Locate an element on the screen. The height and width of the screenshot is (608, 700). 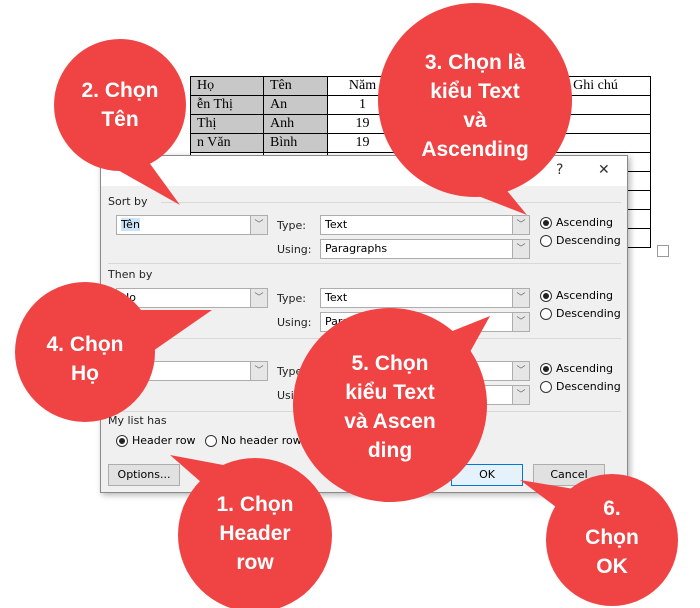
callout-1: 1. Chọn Header row is located at coordinates (255, 533).